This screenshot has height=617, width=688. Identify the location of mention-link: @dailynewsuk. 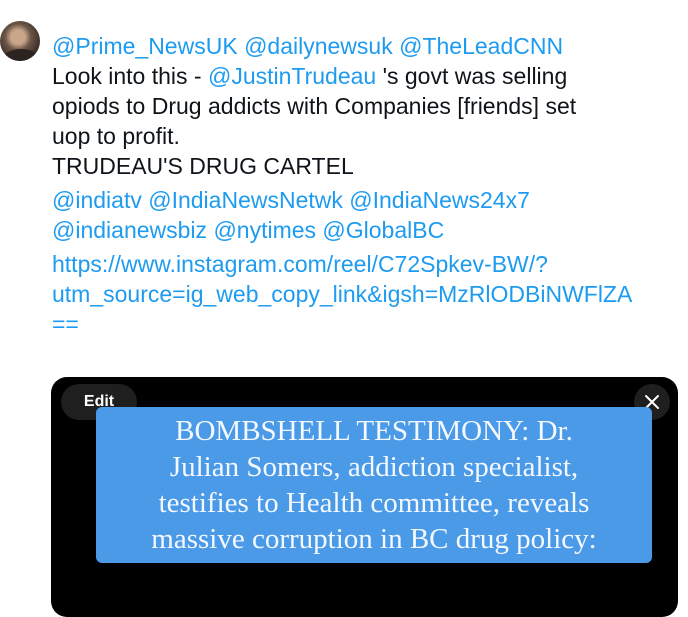
(318, 46).